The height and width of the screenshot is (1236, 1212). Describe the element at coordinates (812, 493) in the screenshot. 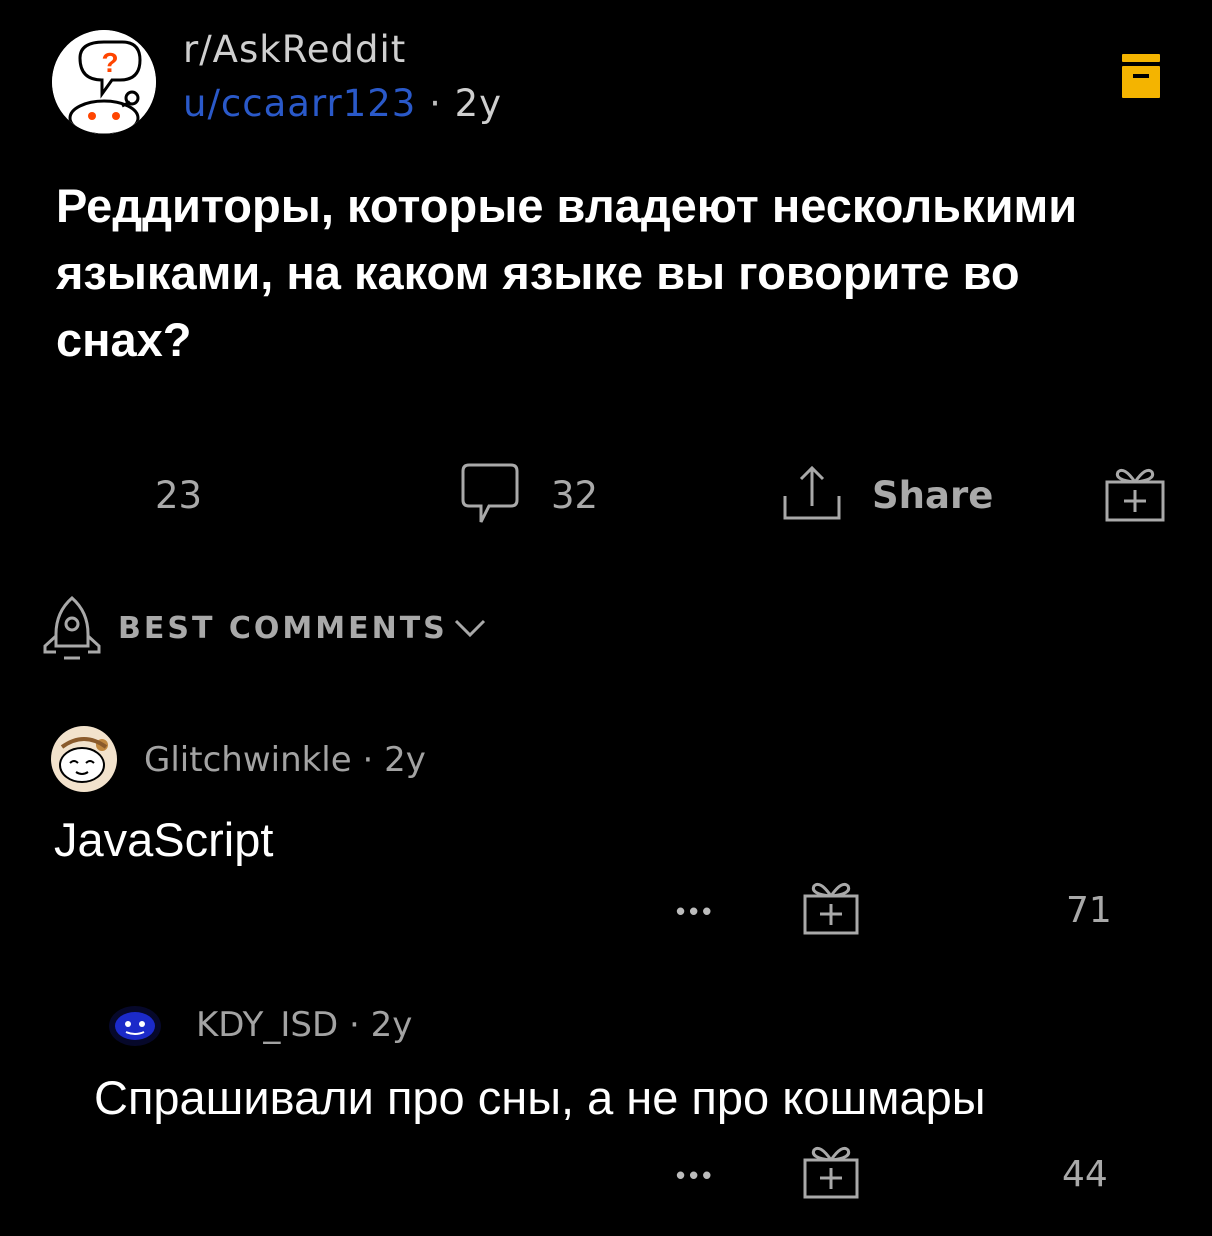

I see `share-icon` at that location.